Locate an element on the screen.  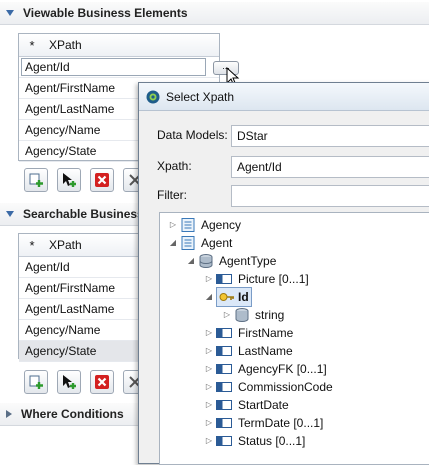
tree-node-firstname: ▷ FirstName is located at coordinates (248, 333).